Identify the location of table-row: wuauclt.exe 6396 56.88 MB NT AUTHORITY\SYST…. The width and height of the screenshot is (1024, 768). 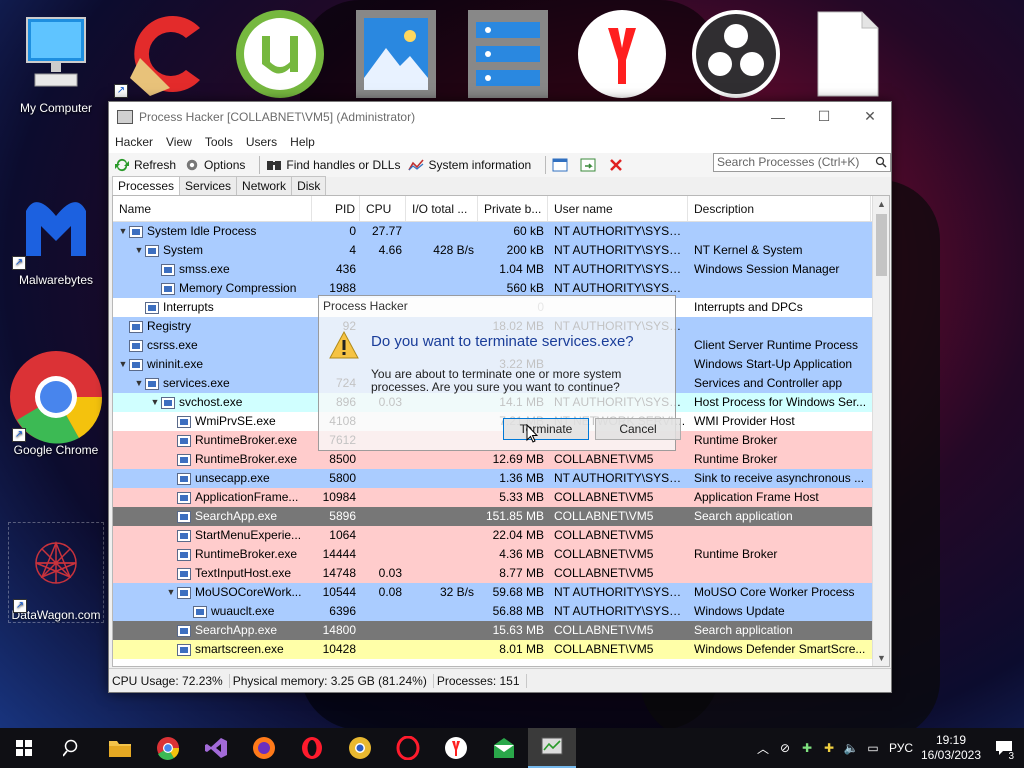
(501, 611).